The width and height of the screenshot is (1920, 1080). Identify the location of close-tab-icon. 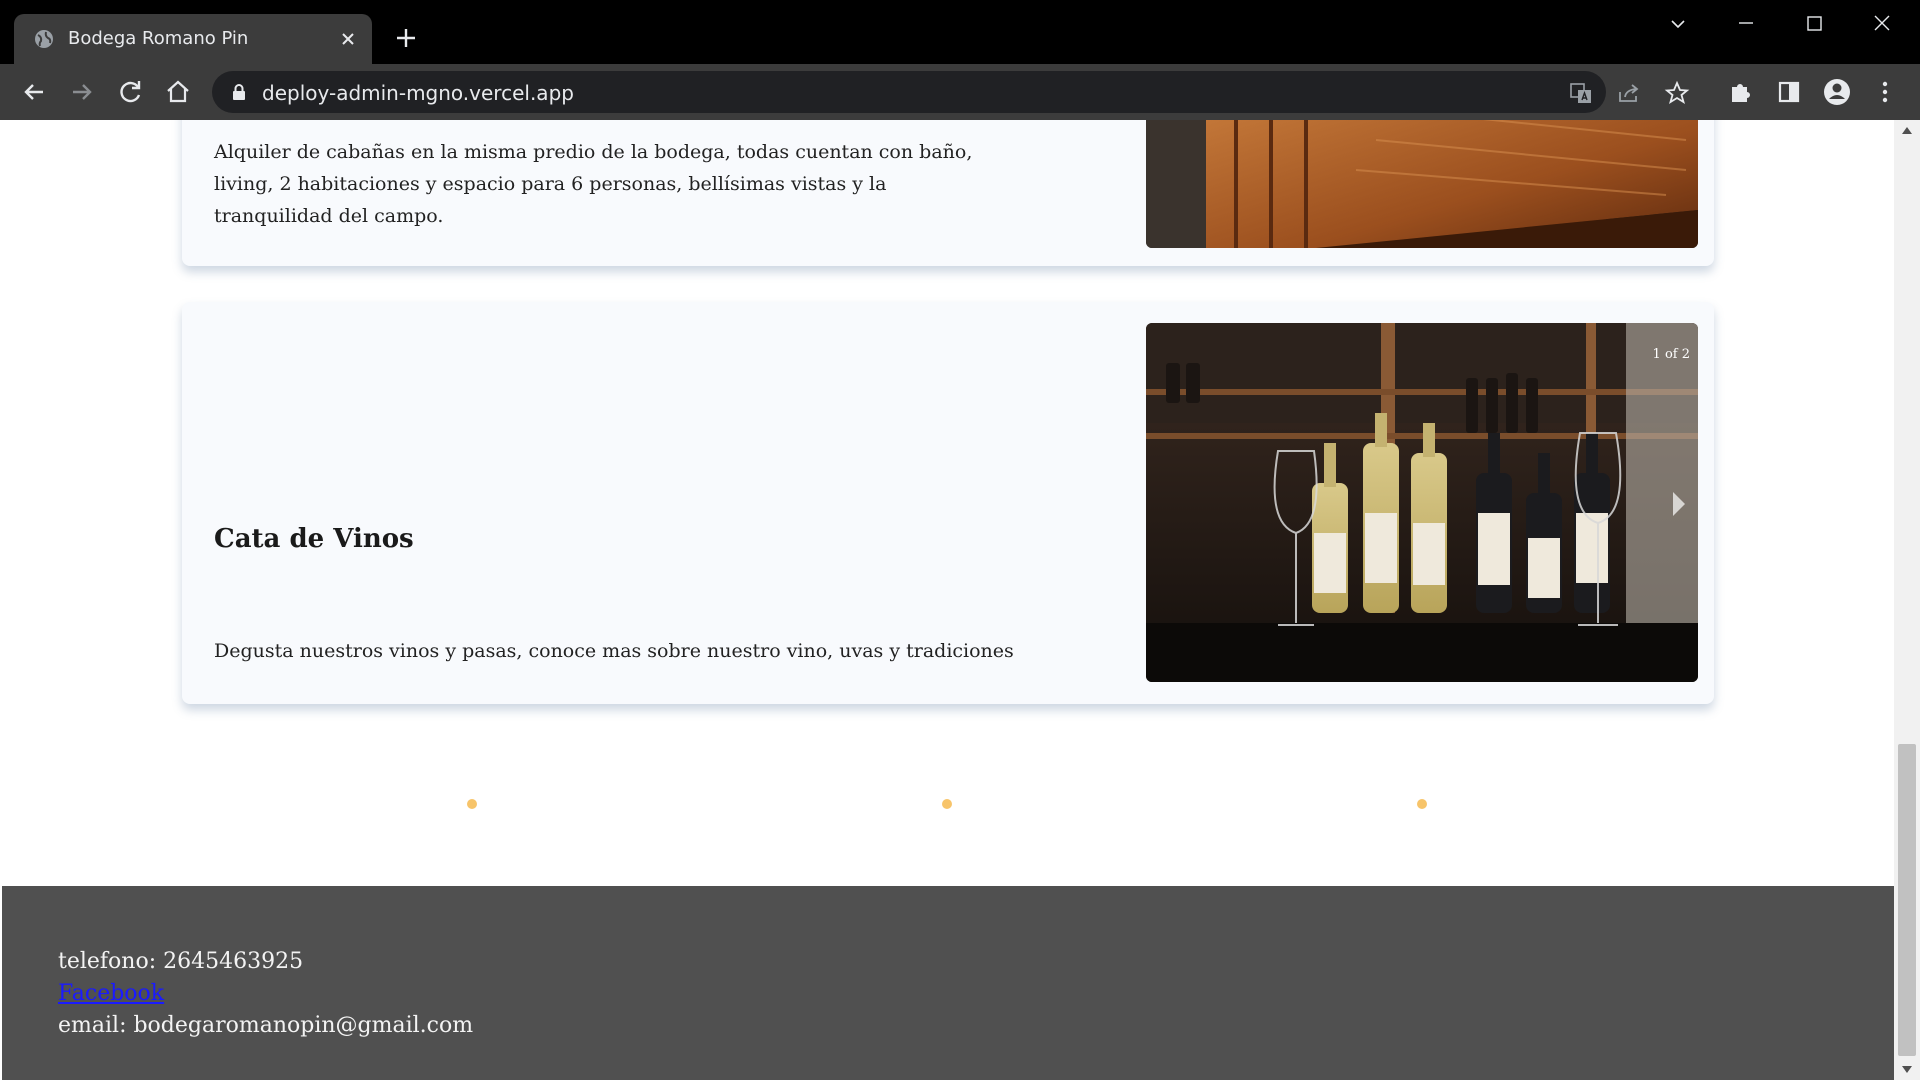
(348, 39).